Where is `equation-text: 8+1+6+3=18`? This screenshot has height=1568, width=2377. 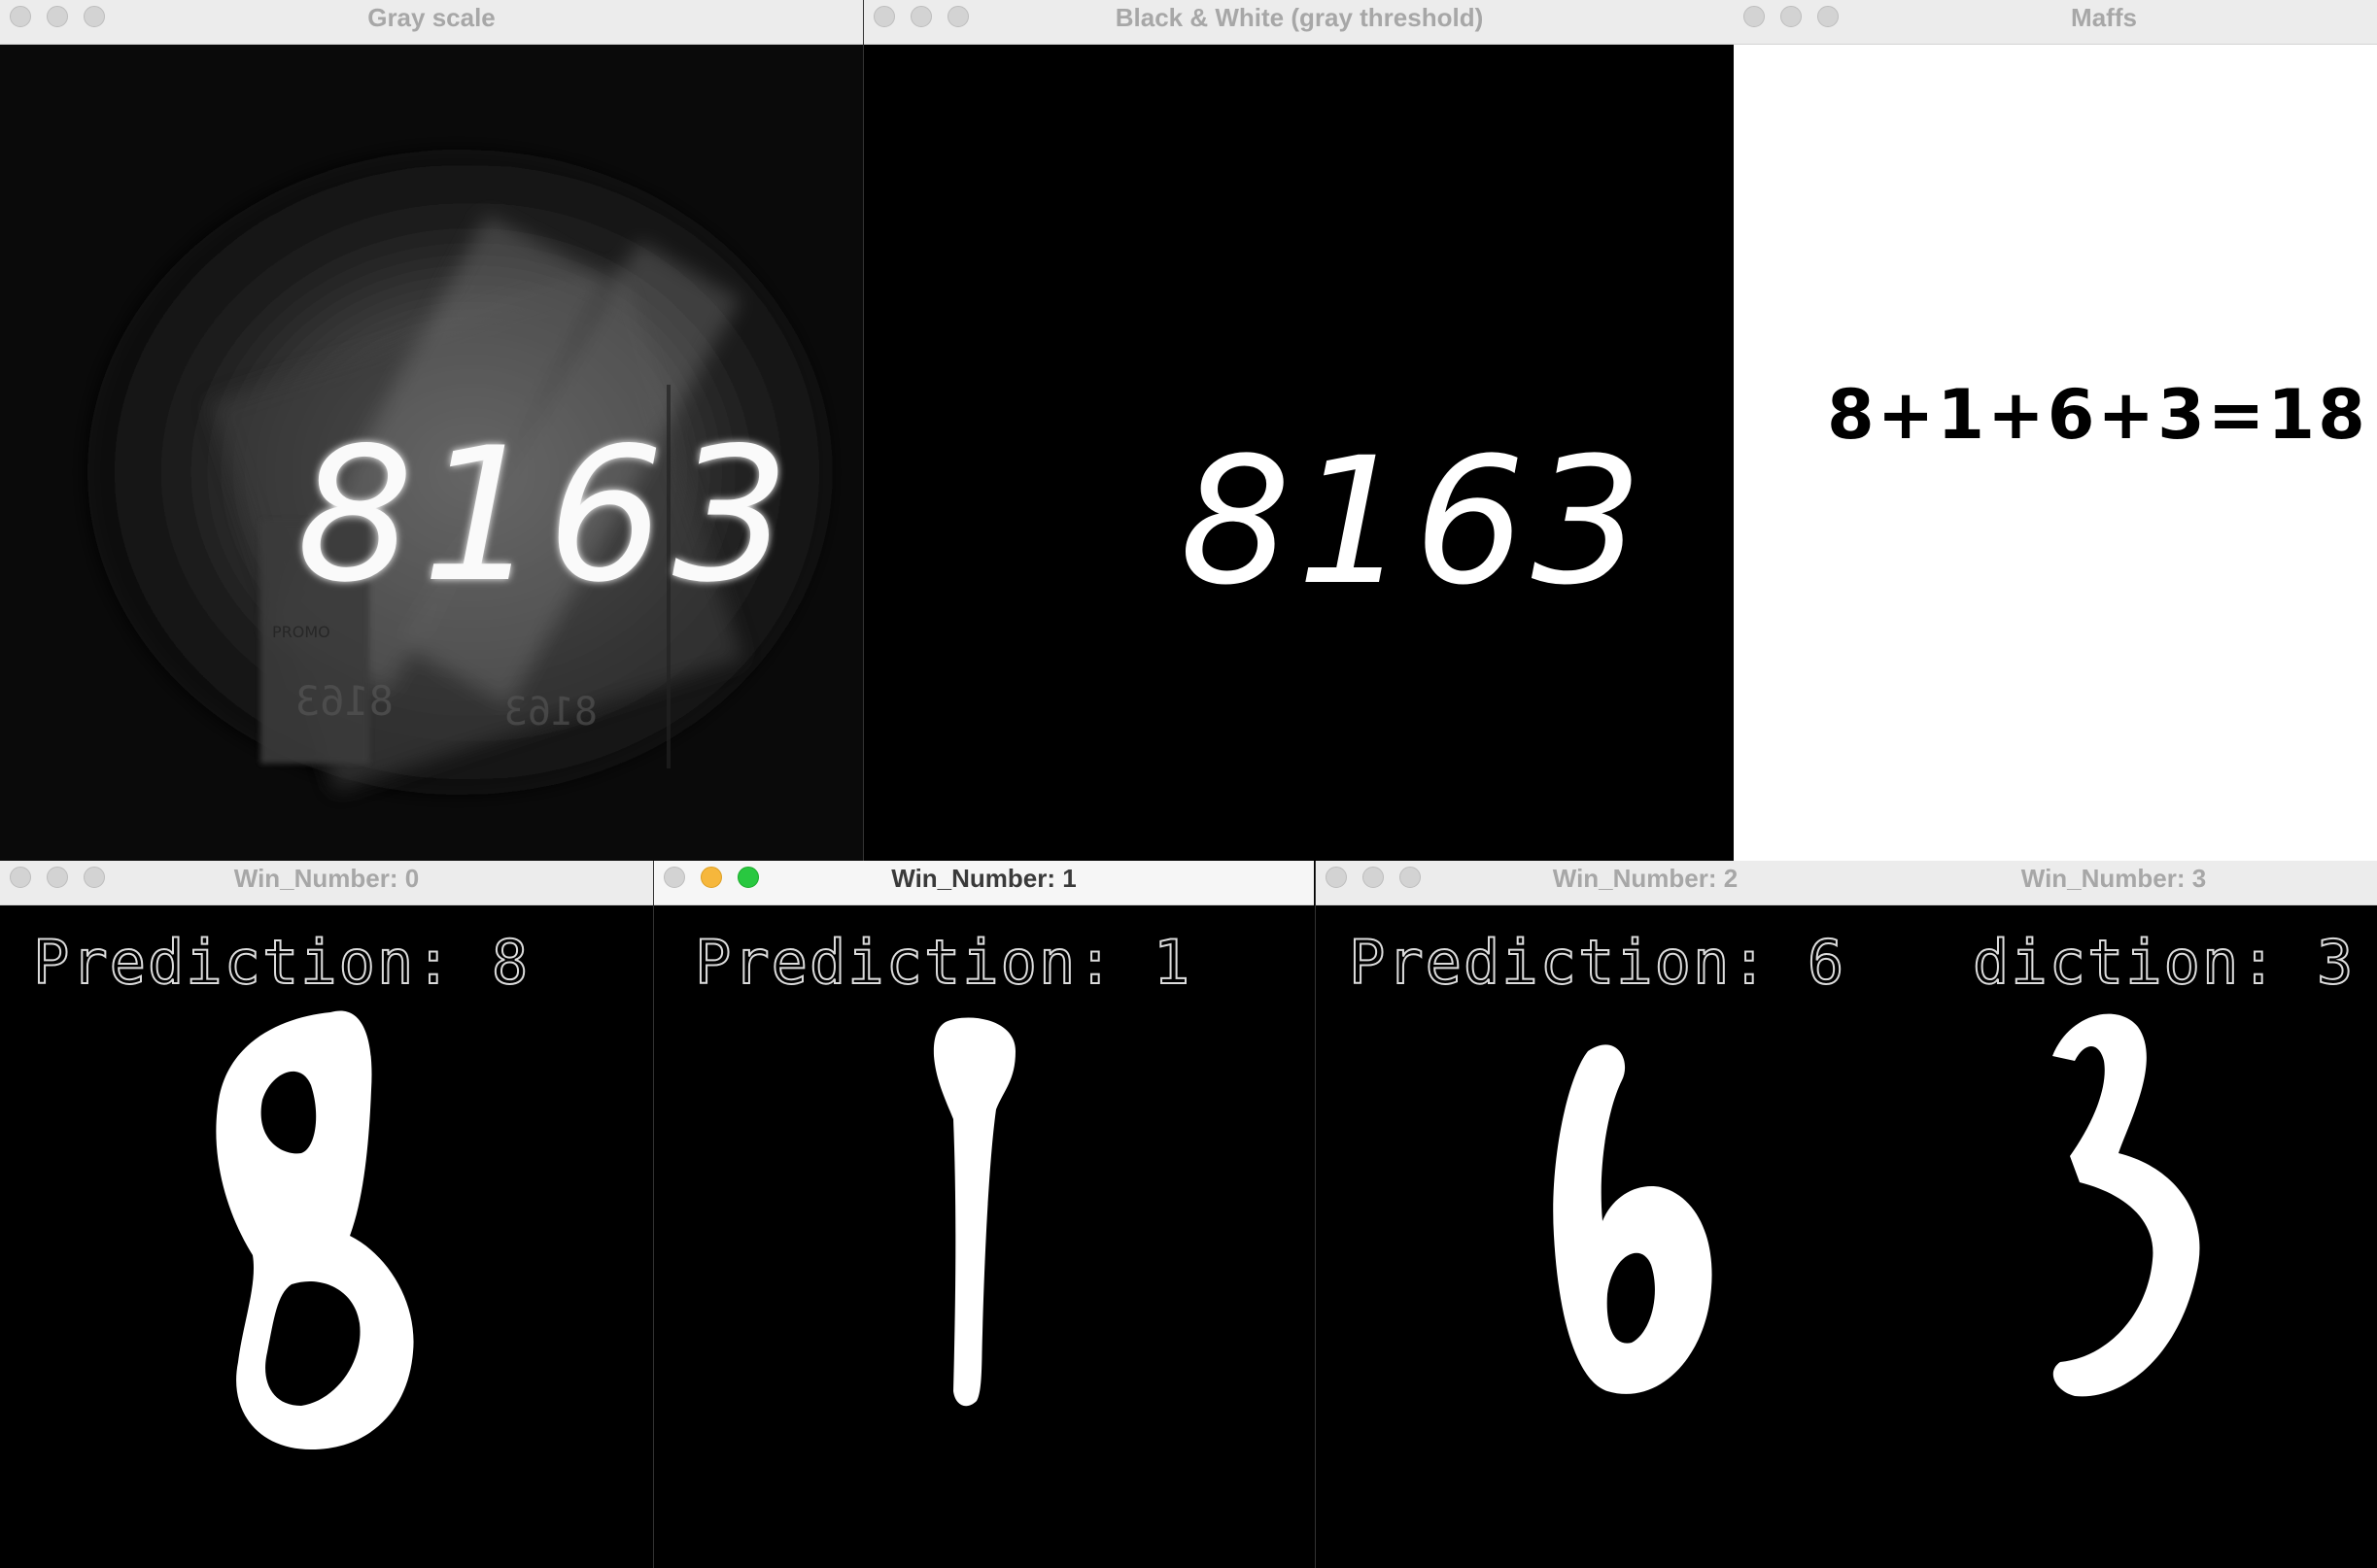 equation-text: 8+1+6+3=18 is located at coordinates (2097, 415).